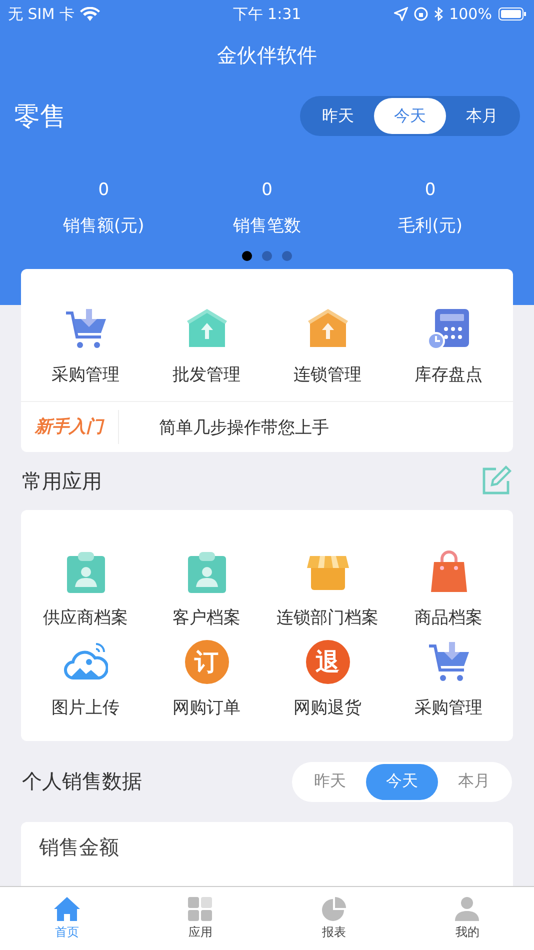  I want to click on module-label: 采购管理, so click(86, 375).